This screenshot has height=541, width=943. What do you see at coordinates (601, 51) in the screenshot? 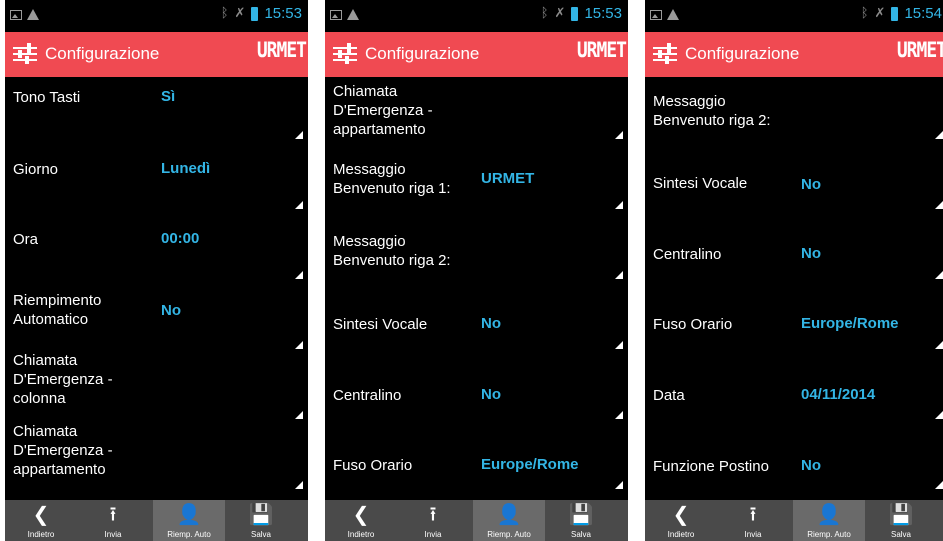
I see `urmet-logo: URMET` at bounding box center [601, 51].